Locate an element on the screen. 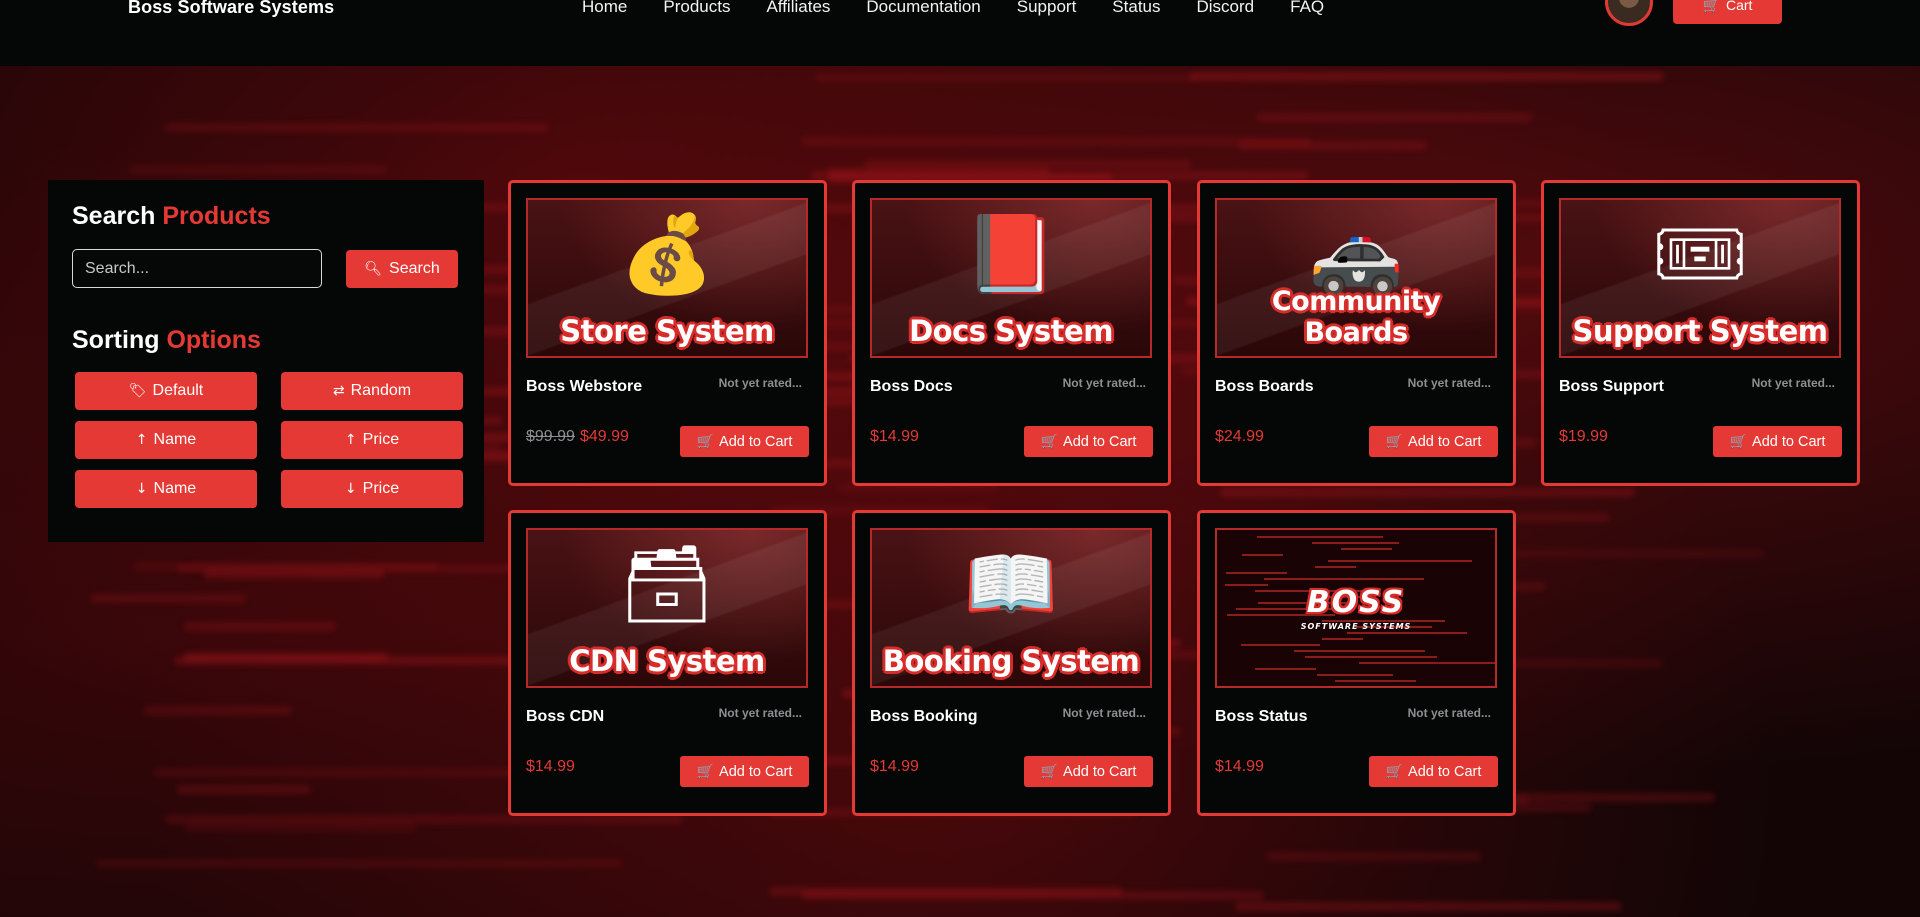 The height and width of the screenshot is (917, 1920). product-name: Boss Boards is located at coordinates (1264, 387).